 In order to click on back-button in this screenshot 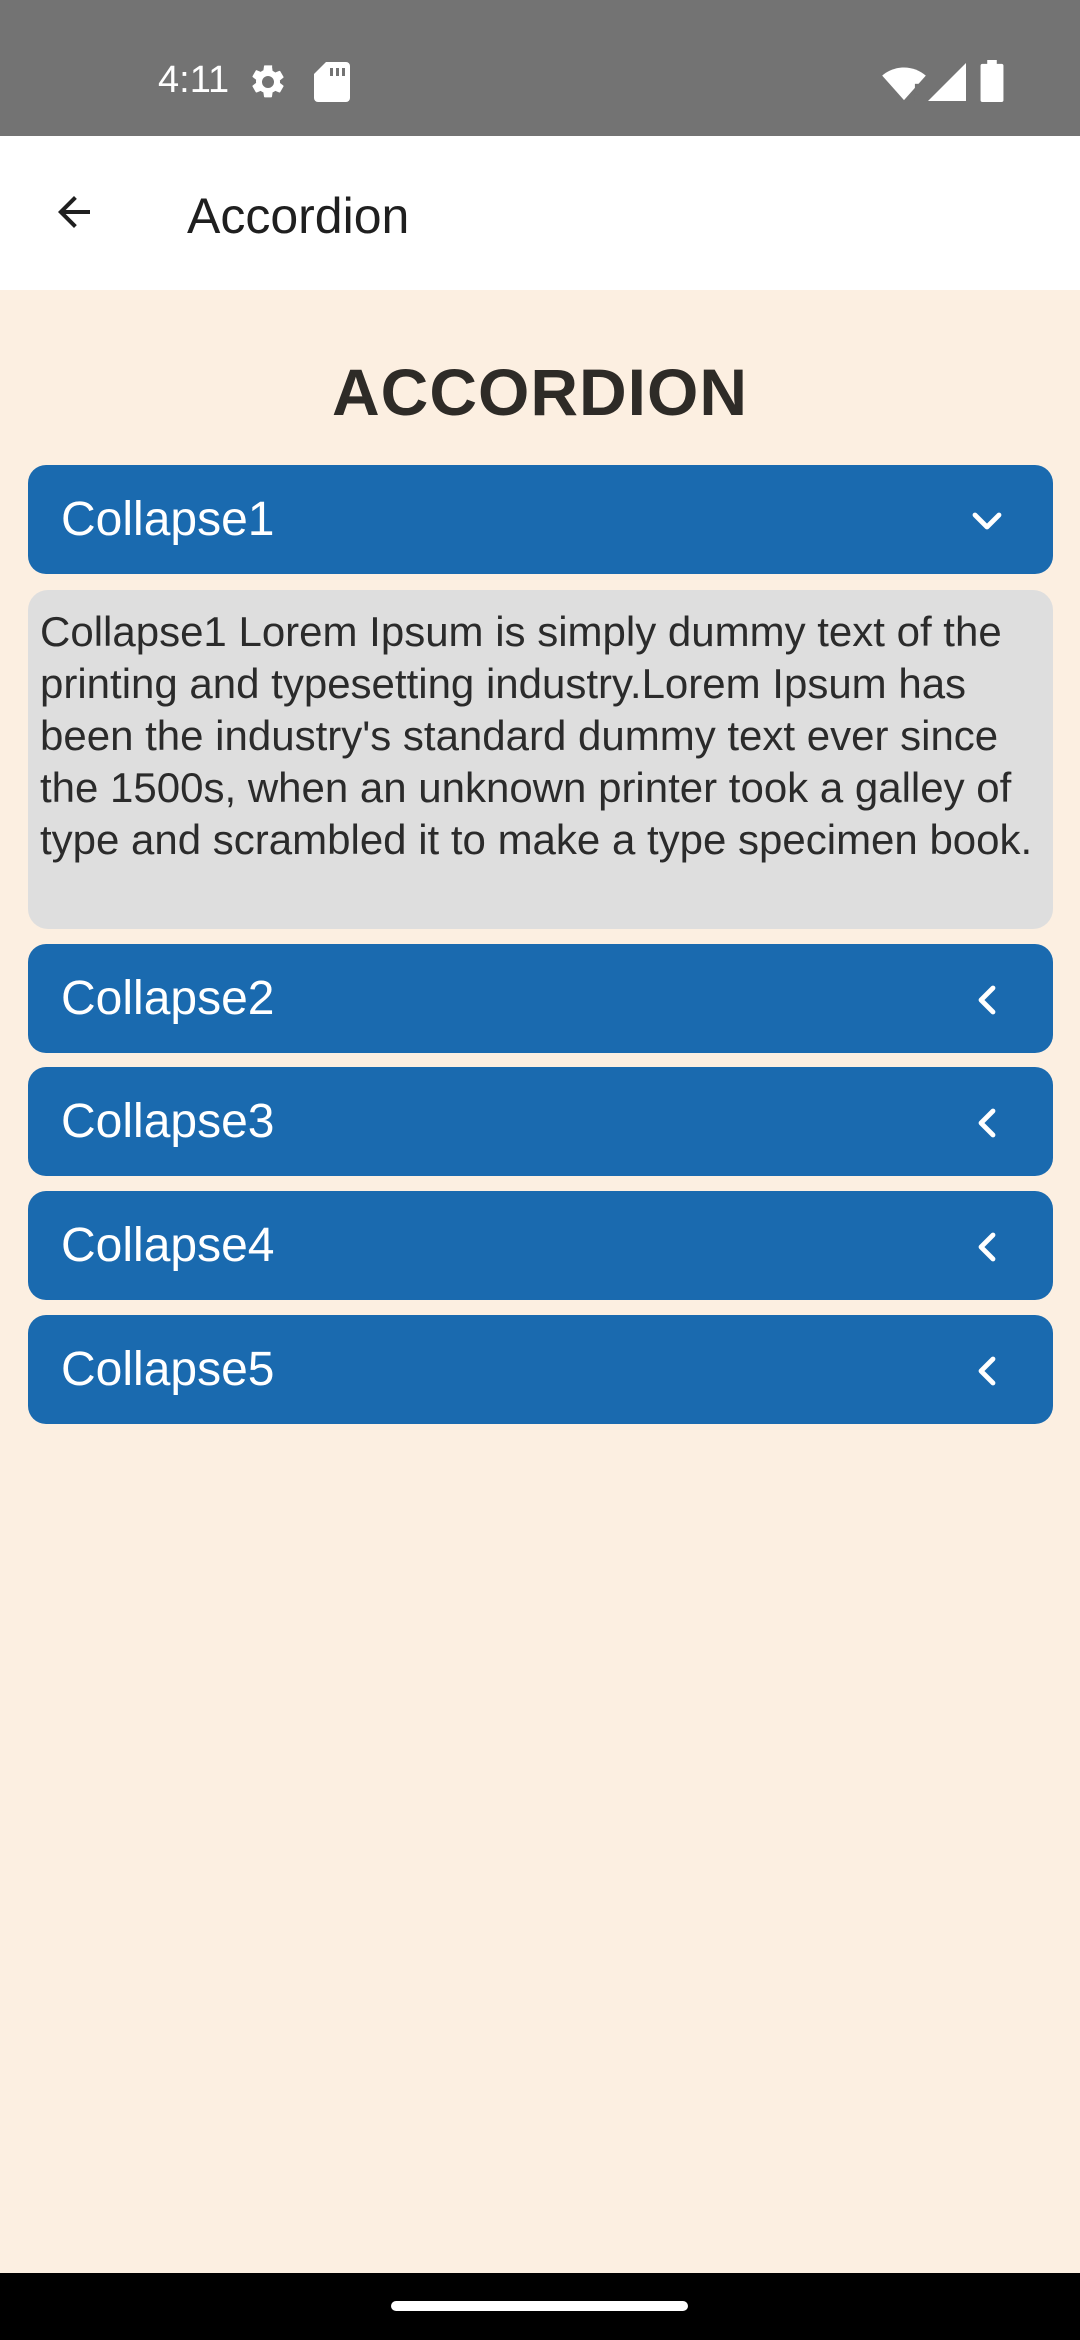, I will do `click(74, 212)`.